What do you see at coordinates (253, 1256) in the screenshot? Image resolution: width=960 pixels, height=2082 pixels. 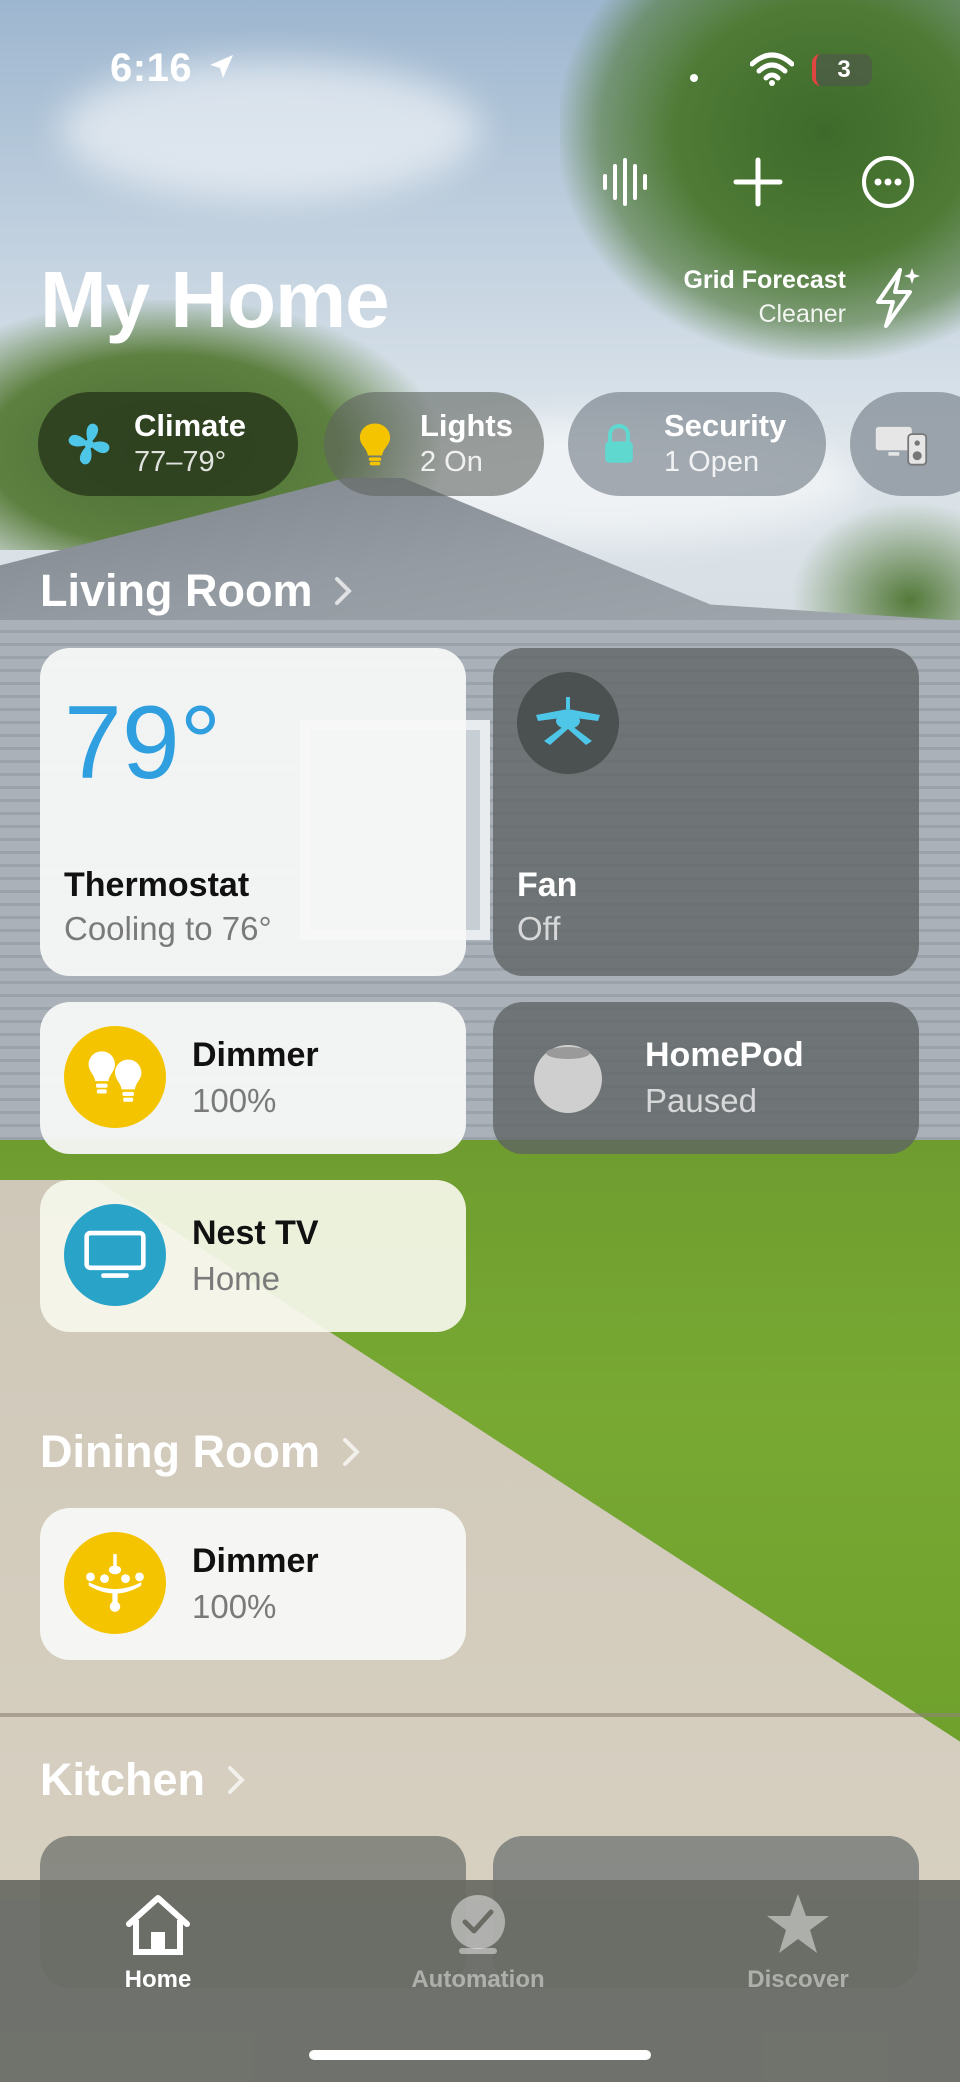 I see `nest-tv-tile: Nest TV Home` at bounding box center [253, 1256].